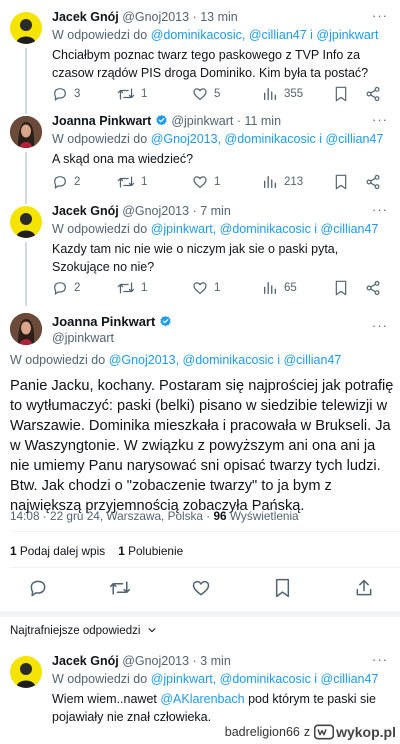 This screenshot has width=400, height=744. Describe the element at coordinates (222, 289) in the screenshot. I see `tweet-actions: 2 1 1 65` at that location.